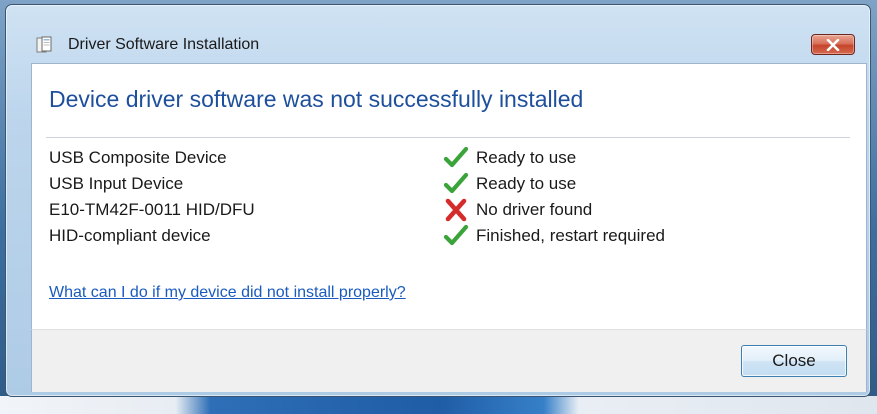 This screenshot has width=877, height=414. Describe the element at coordinates (138, 157) in the screenshot. I see `device-name: USB Composite Device` at that location.